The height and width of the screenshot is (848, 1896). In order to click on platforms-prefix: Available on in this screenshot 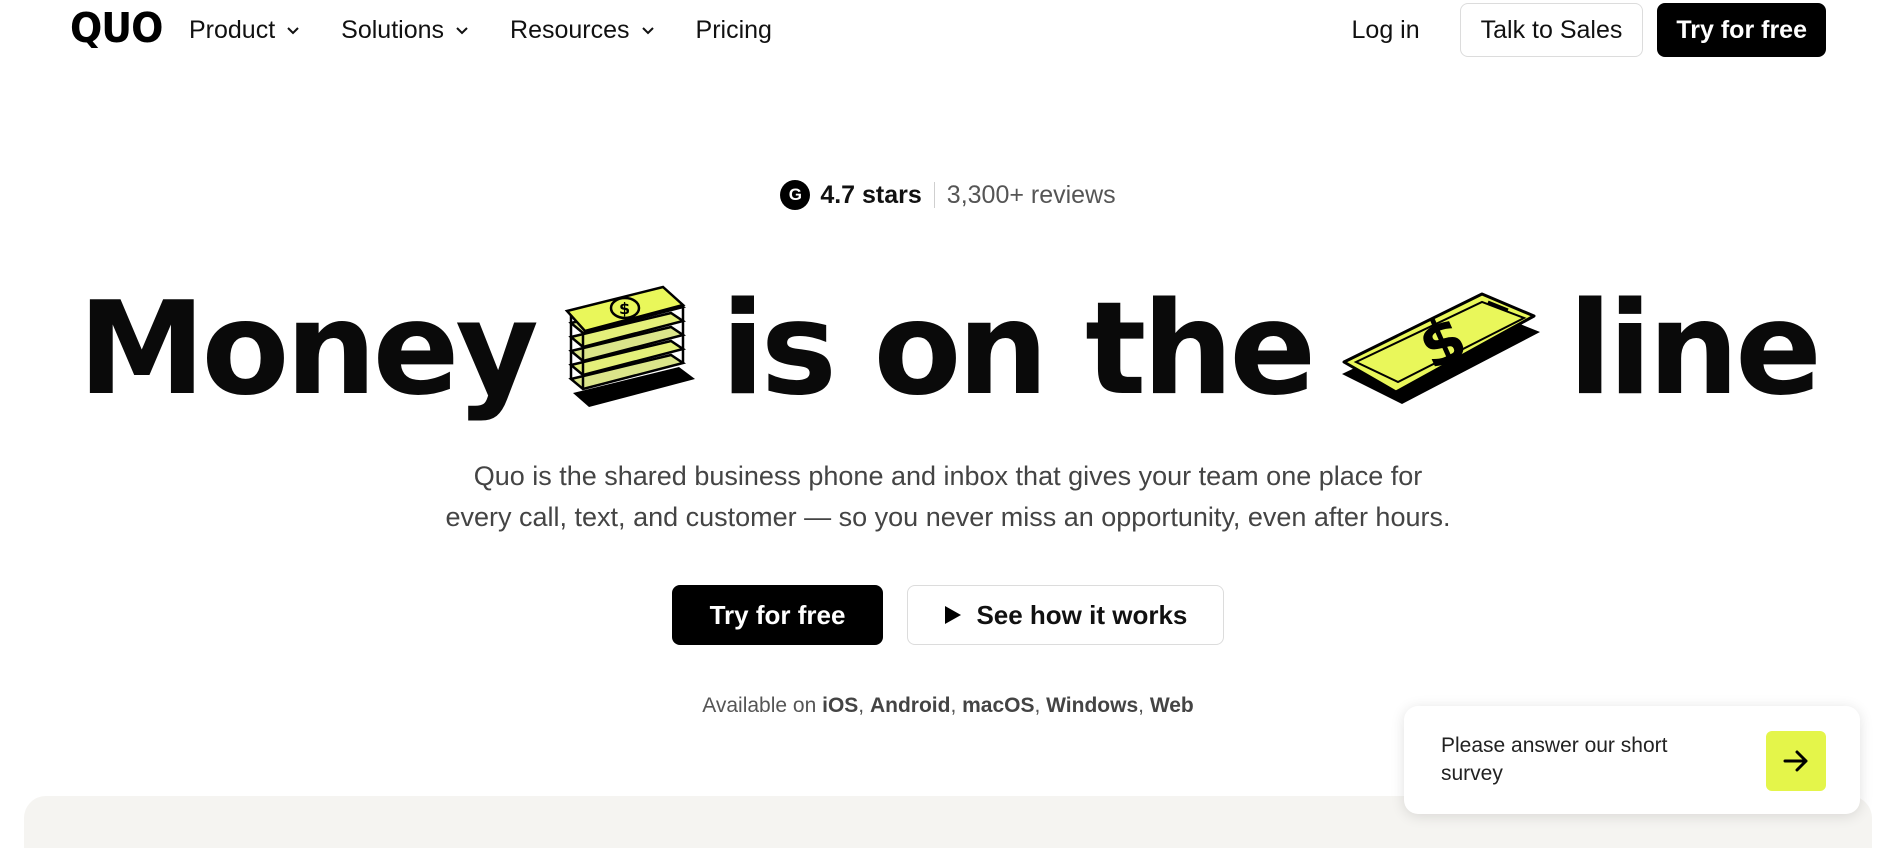, I will do `click(759, 705)`.